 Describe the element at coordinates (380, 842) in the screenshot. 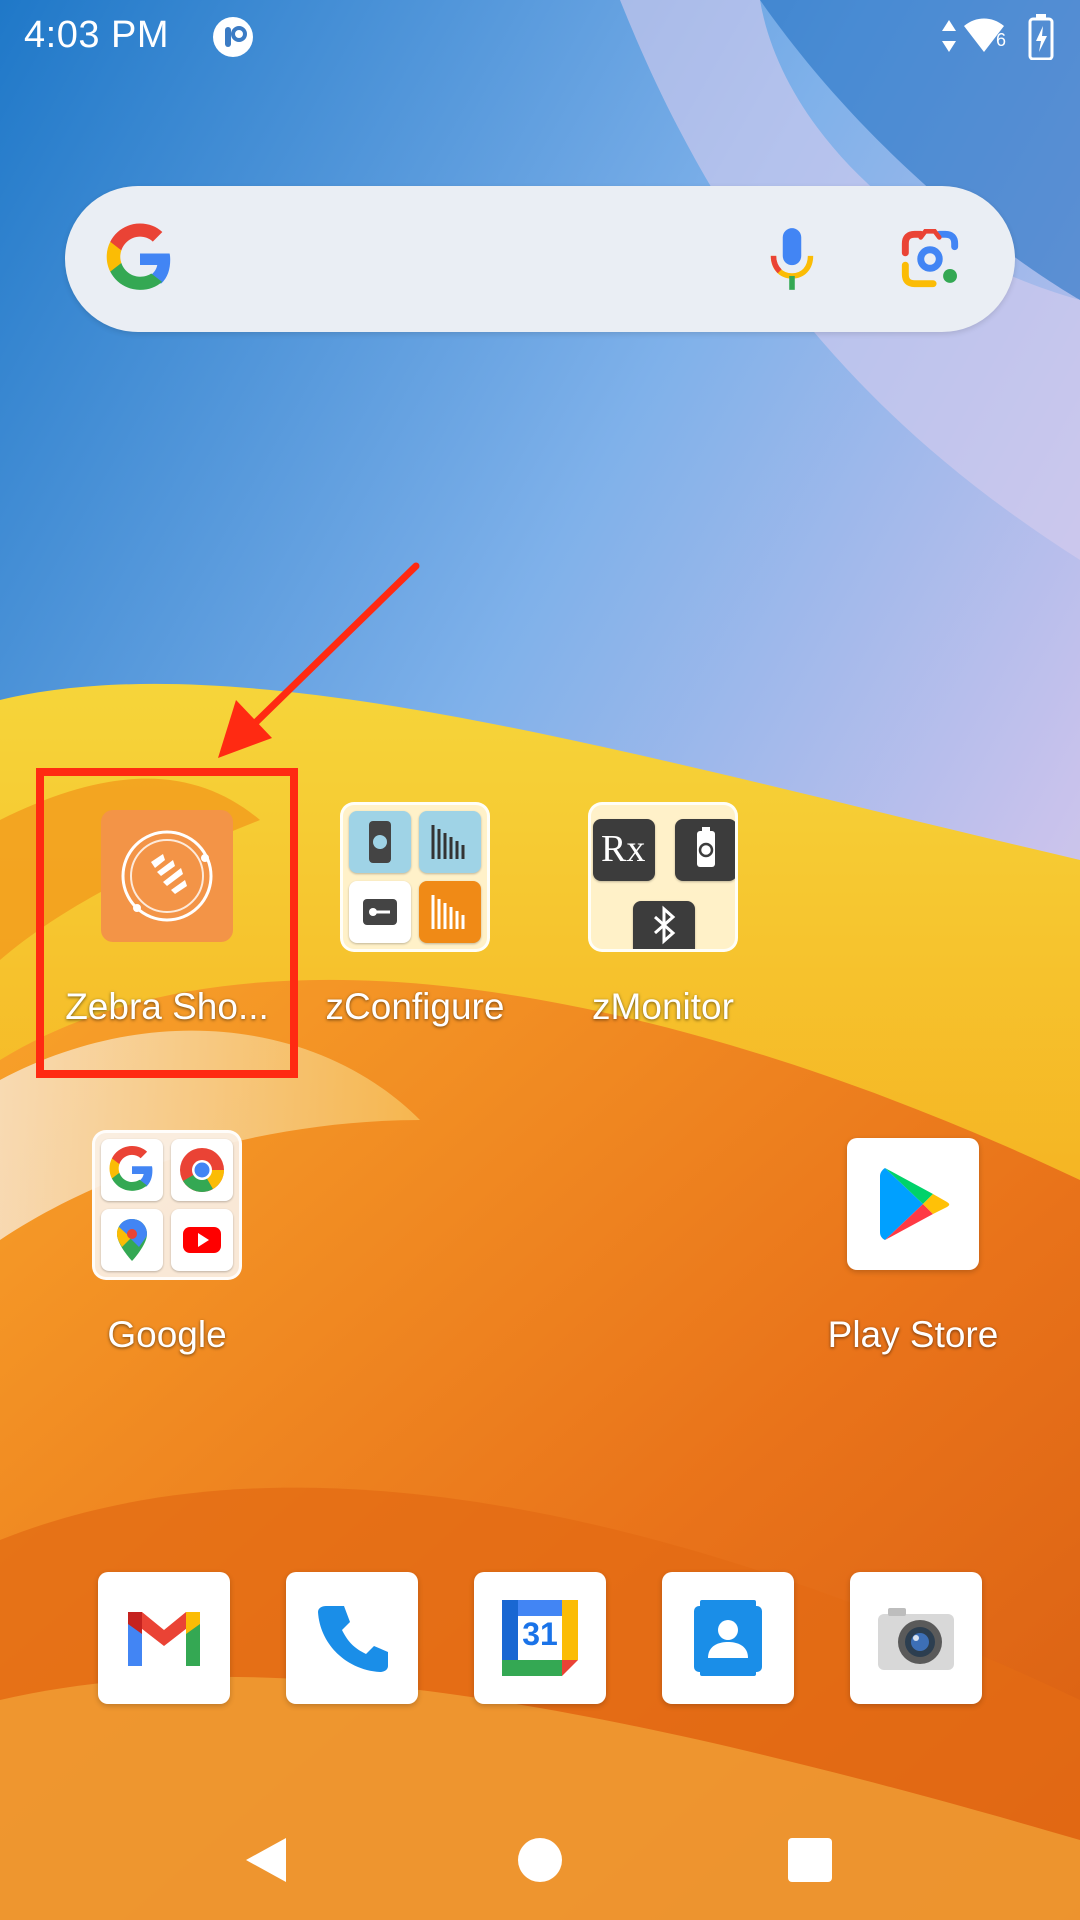

I see `device-settings-icon` at that location.